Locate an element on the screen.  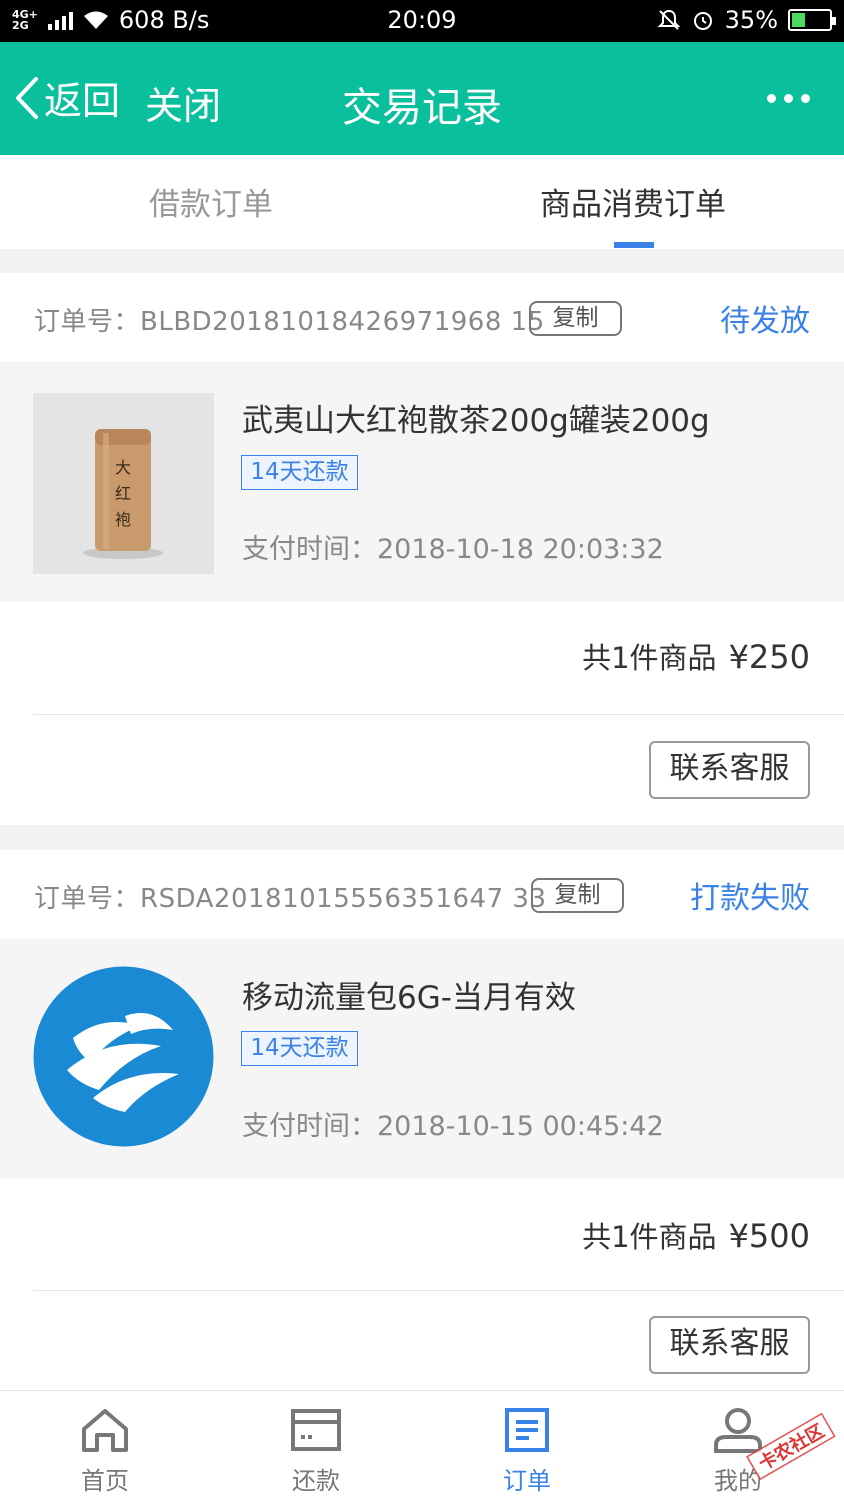
tab-goods-orders: 商品消费订单 is located at coordinates (633, 201).